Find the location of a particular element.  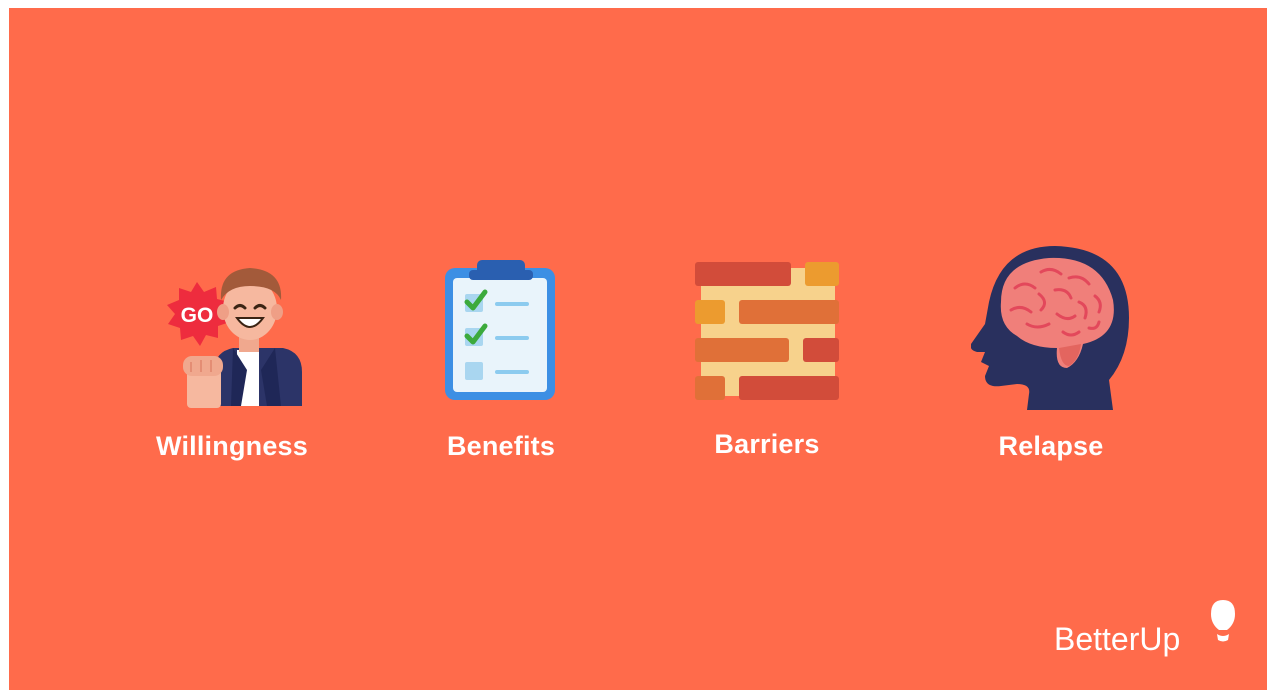

barriers-card is located at coordinates (767, 332).